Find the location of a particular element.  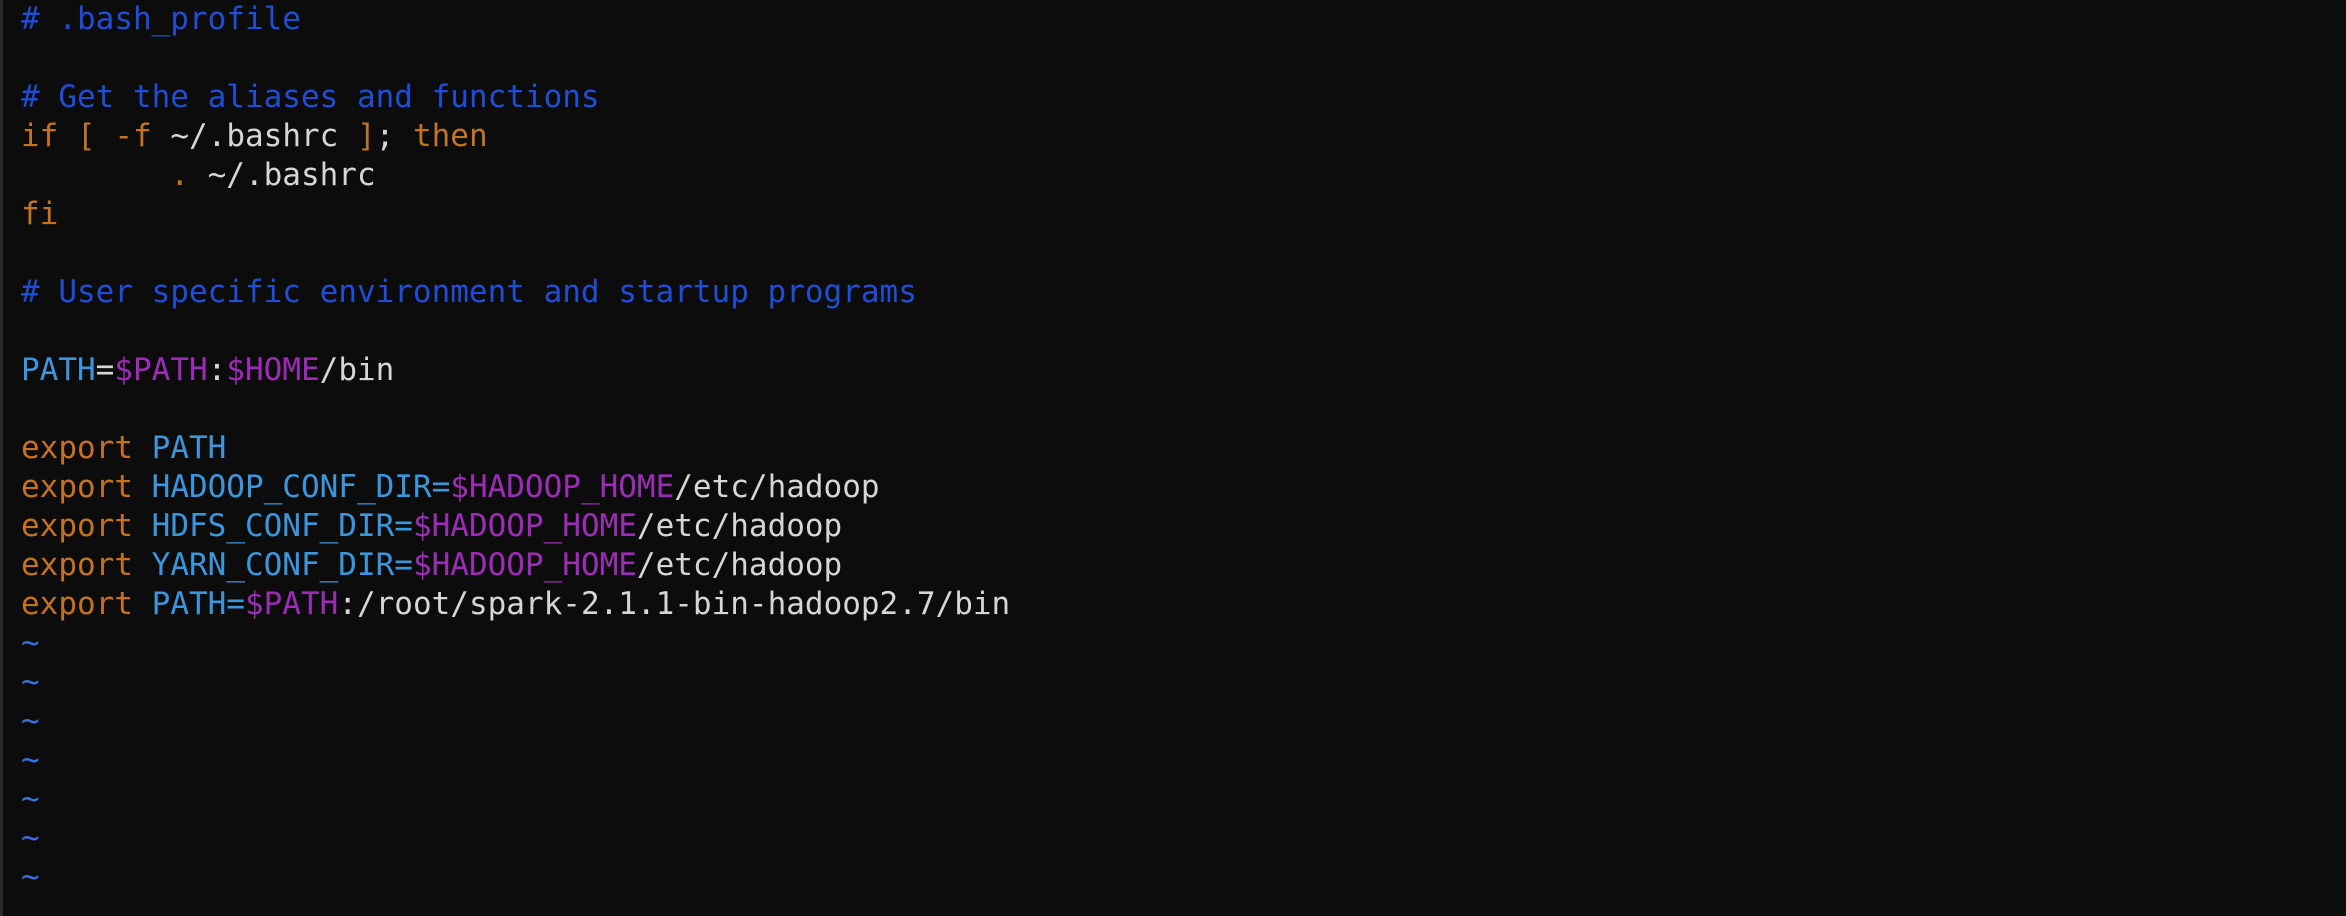

token-plain: = is located at coordinates (105, 370).